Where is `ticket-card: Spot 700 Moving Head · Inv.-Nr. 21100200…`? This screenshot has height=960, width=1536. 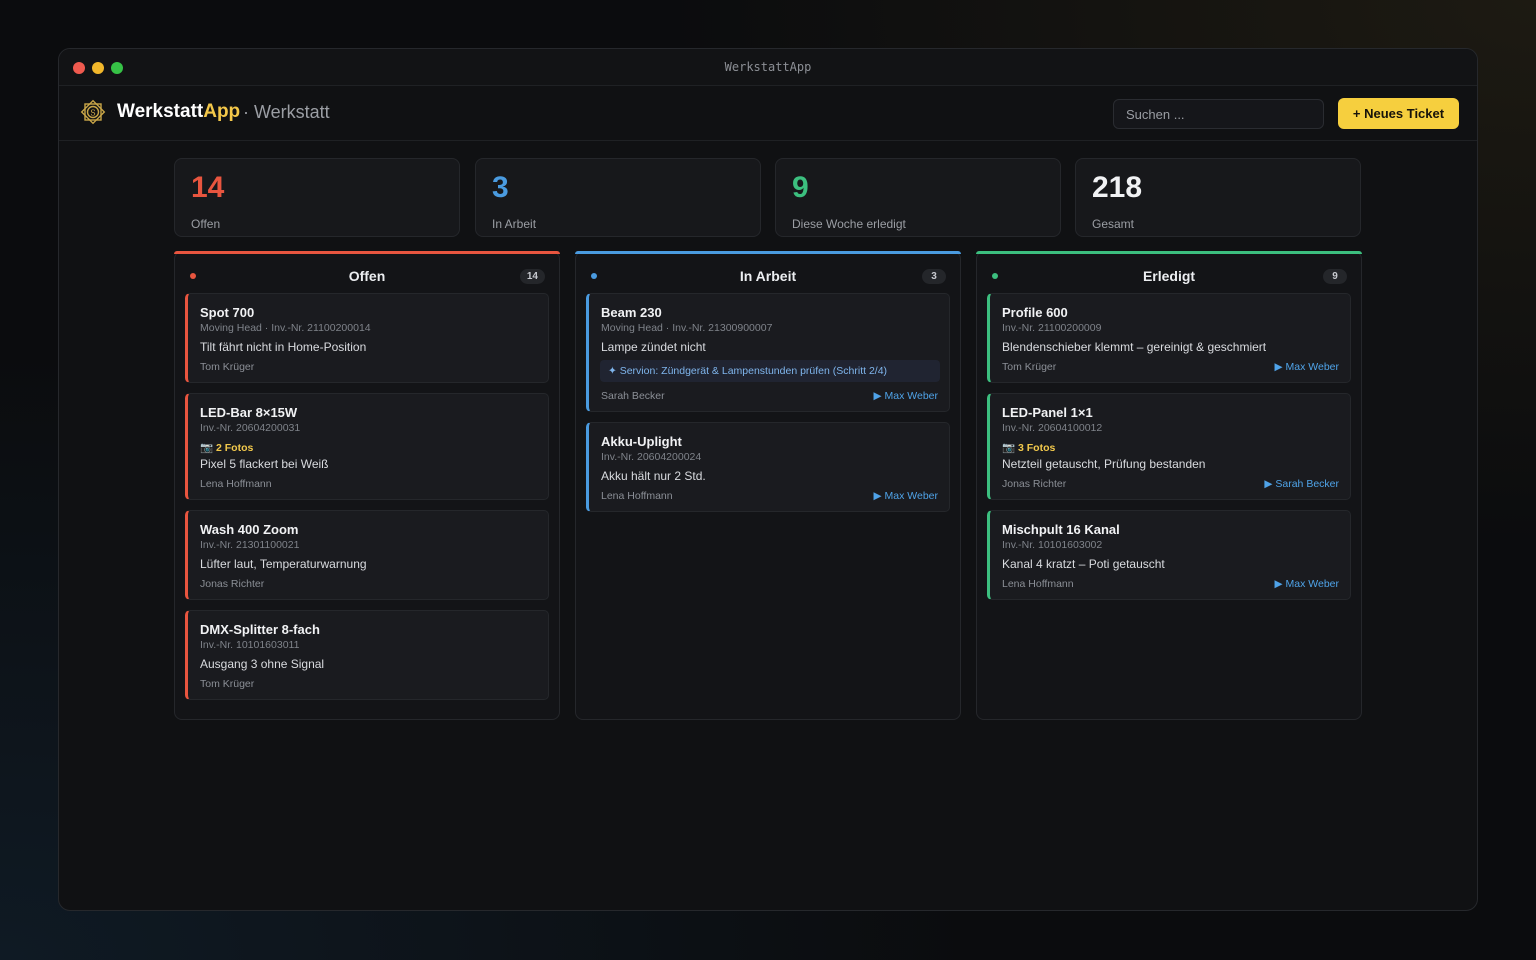
ticket-card: Spot 700 Moving Head · Inv.-Nr. 21100200… is located at coordinates (367, 338).